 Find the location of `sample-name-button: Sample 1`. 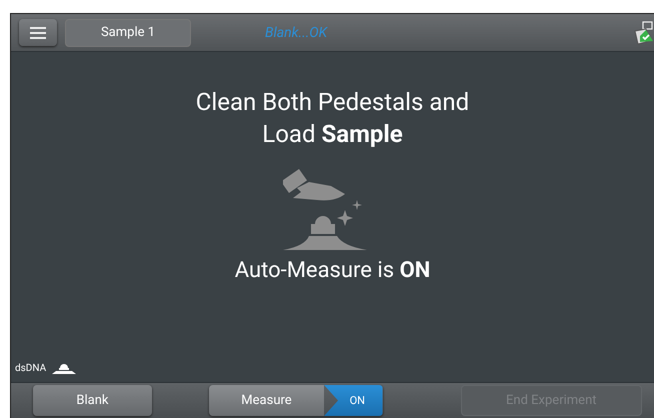

sample-name-button: Sample 1 is located at coordinates (128, 32).